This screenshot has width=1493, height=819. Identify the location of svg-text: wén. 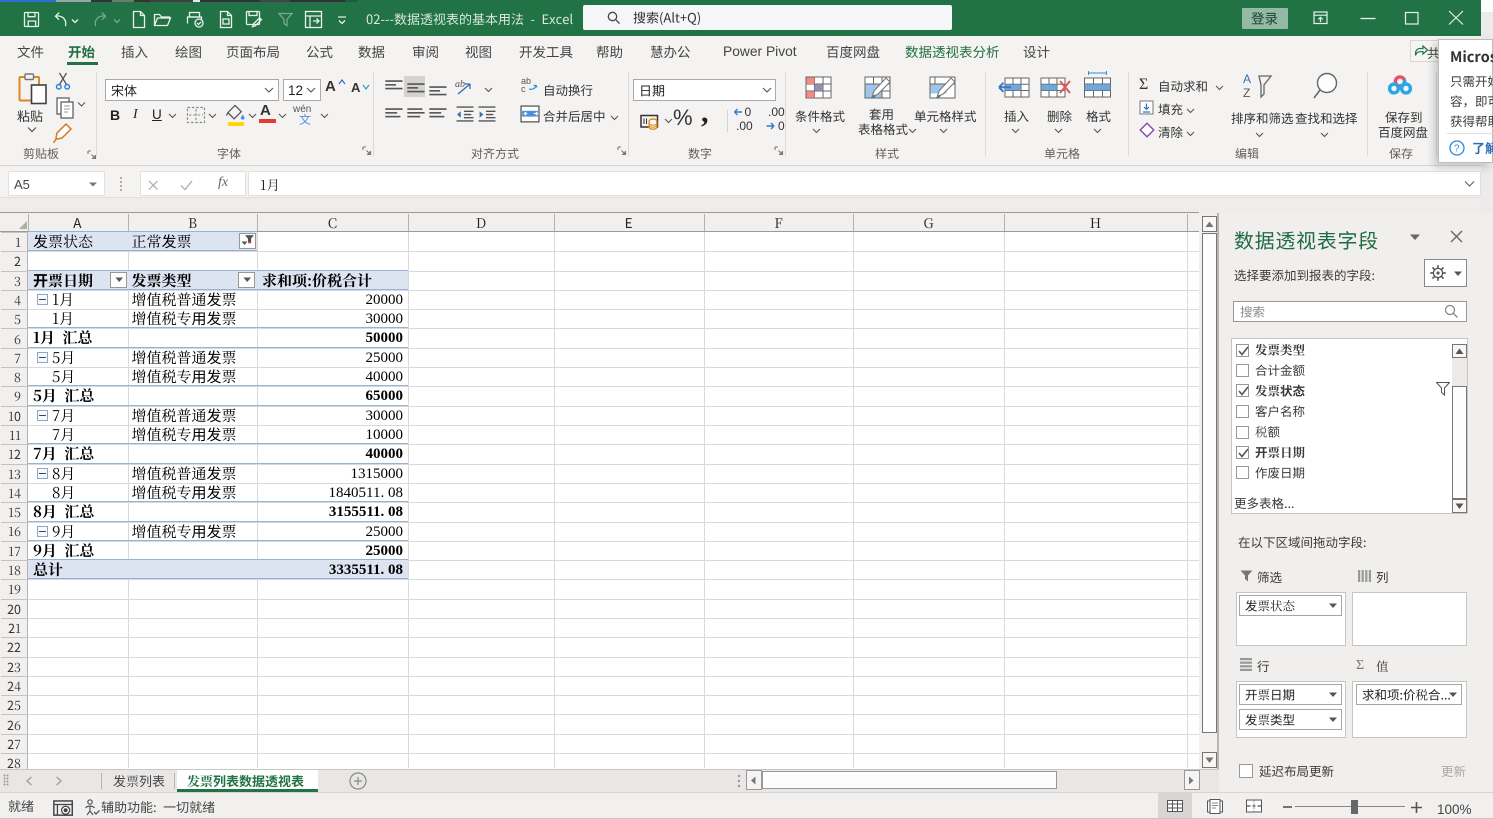
(302, 108).